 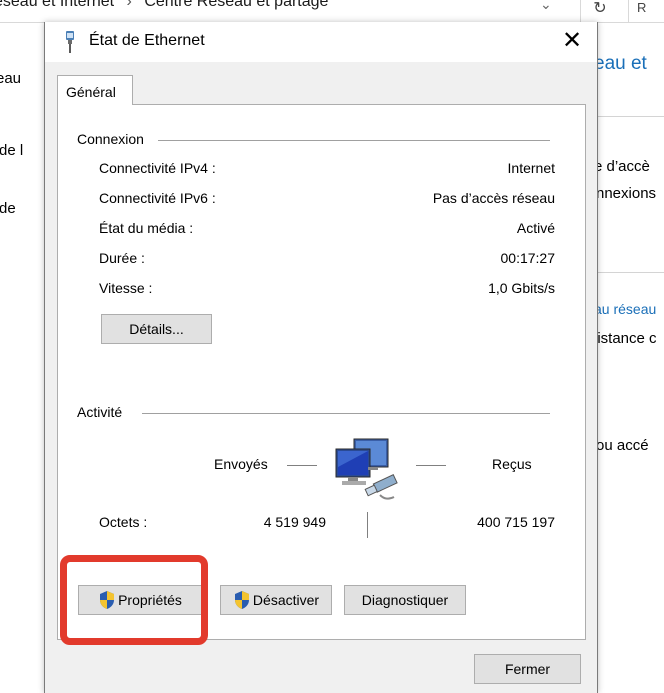 What do you see at coordinates (493, 198) in the screenshot?
I see `ipv6-value: Pas d’accès réseau` at bounding box center [493, 198].